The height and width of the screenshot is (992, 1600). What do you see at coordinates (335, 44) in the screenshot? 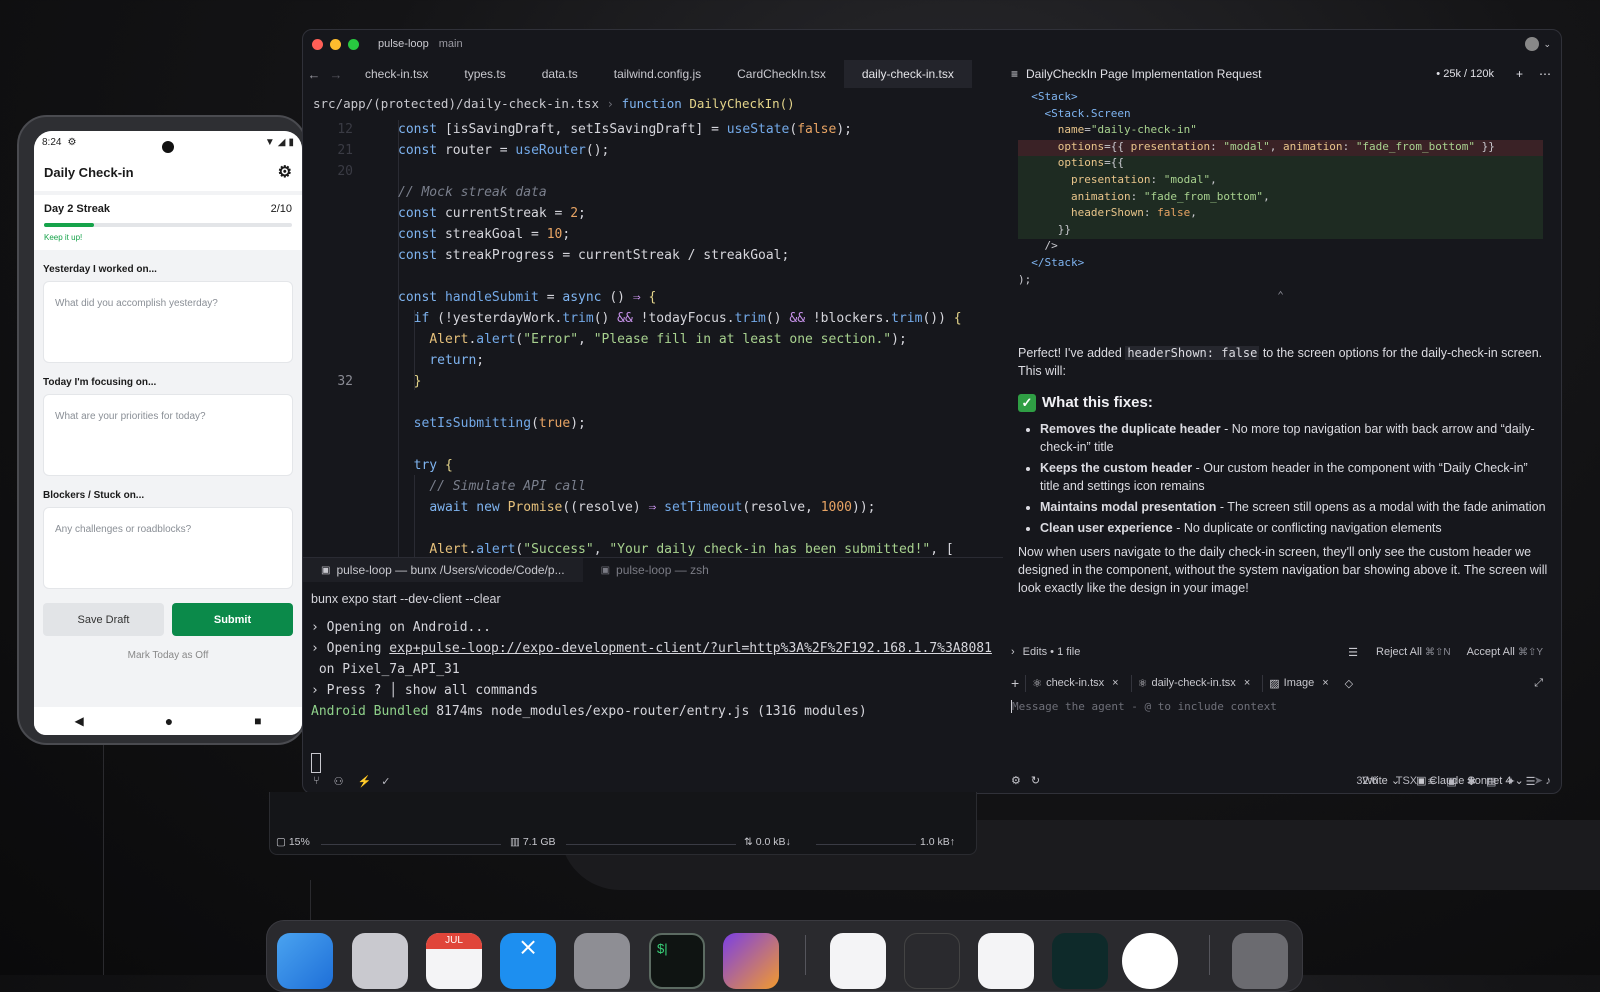
I see `minimize-window-button` at bounding box center [335, 44].